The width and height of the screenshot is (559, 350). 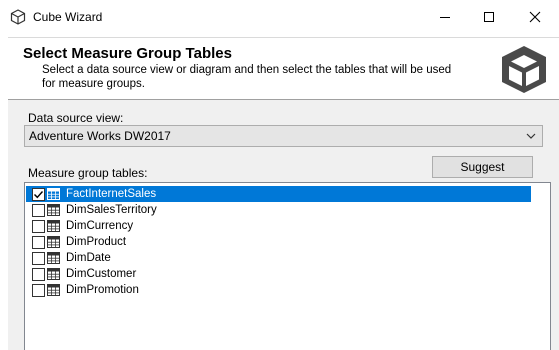 What do you see at coordinates (279, 17) in the screenshot?
I see `title-bar: Cube Wizard` at bounding box center [279, 17].